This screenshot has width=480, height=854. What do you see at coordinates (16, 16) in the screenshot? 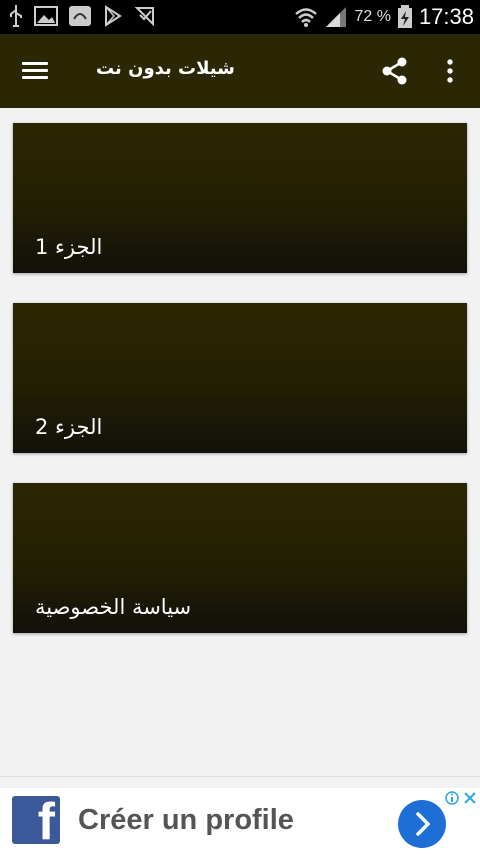
I see `usb-icon` at bounding box center [16, 16].